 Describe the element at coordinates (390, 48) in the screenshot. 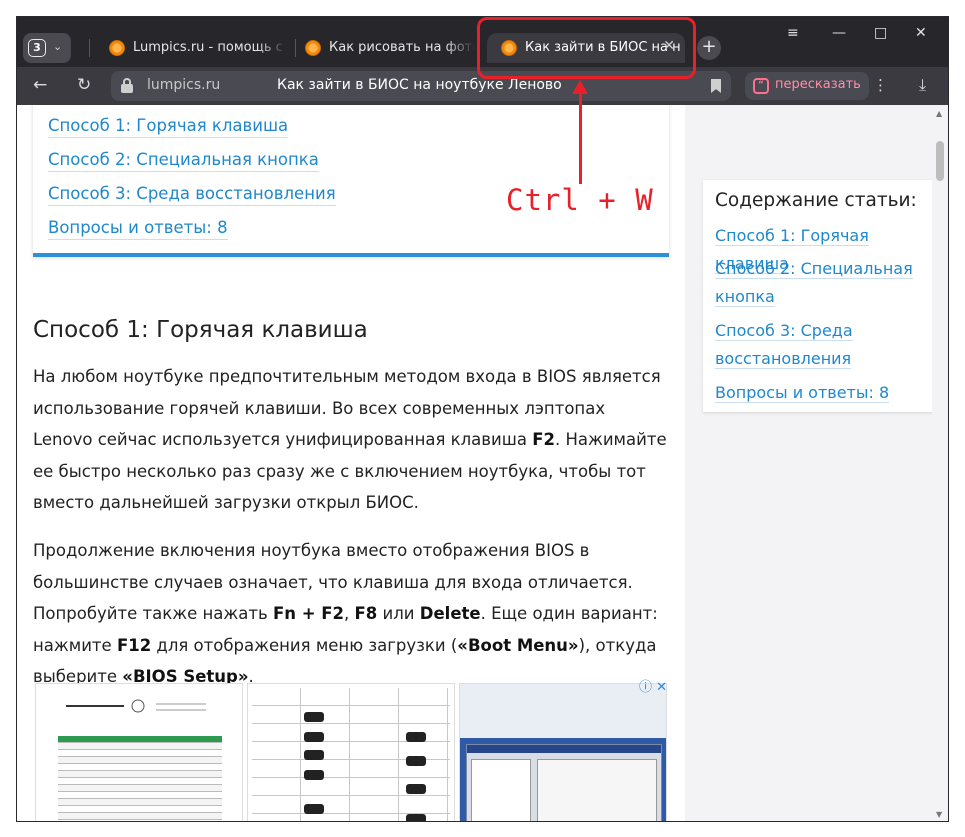

I see `tab-draw-on-photo: Как рисовать на фото в I` at that location.